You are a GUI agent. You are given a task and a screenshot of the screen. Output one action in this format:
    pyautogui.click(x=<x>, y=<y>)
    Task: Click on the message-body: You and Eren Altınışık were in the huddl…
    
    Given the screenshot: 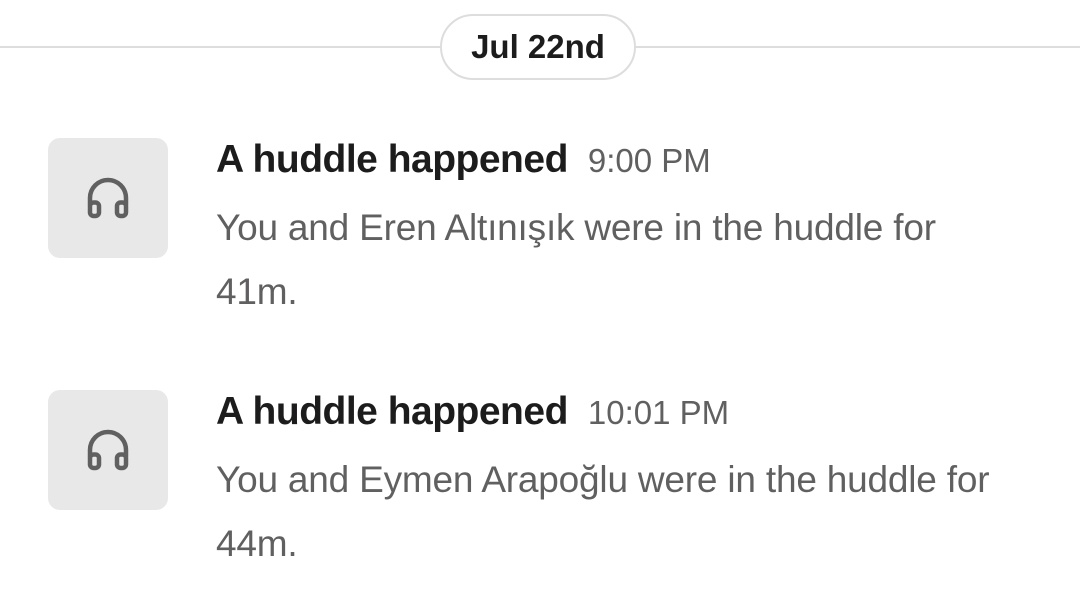 What is the action you would take?
    pyautogui.click(x=576, y=259)
    